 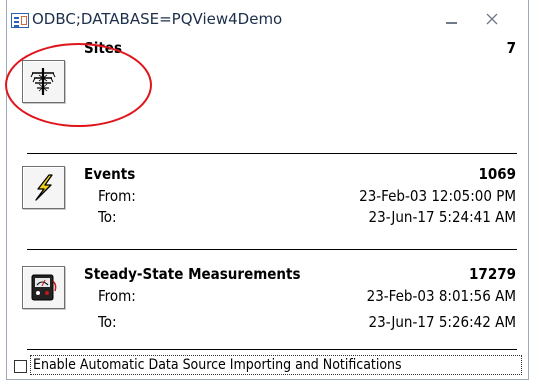 I want to click on events-to-value: 23-Jun-17 5:24:41 AM, so click(x=442, y=217).